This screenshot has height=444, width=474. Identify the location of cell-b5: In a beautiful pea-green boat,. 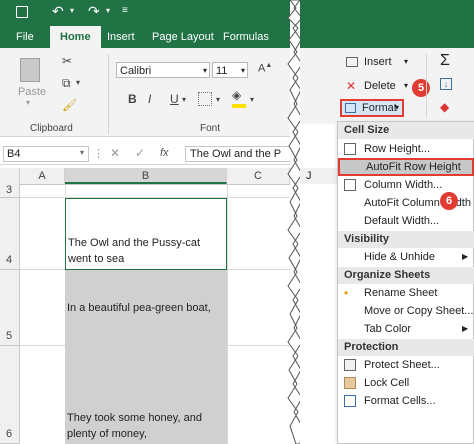
(146, 308).